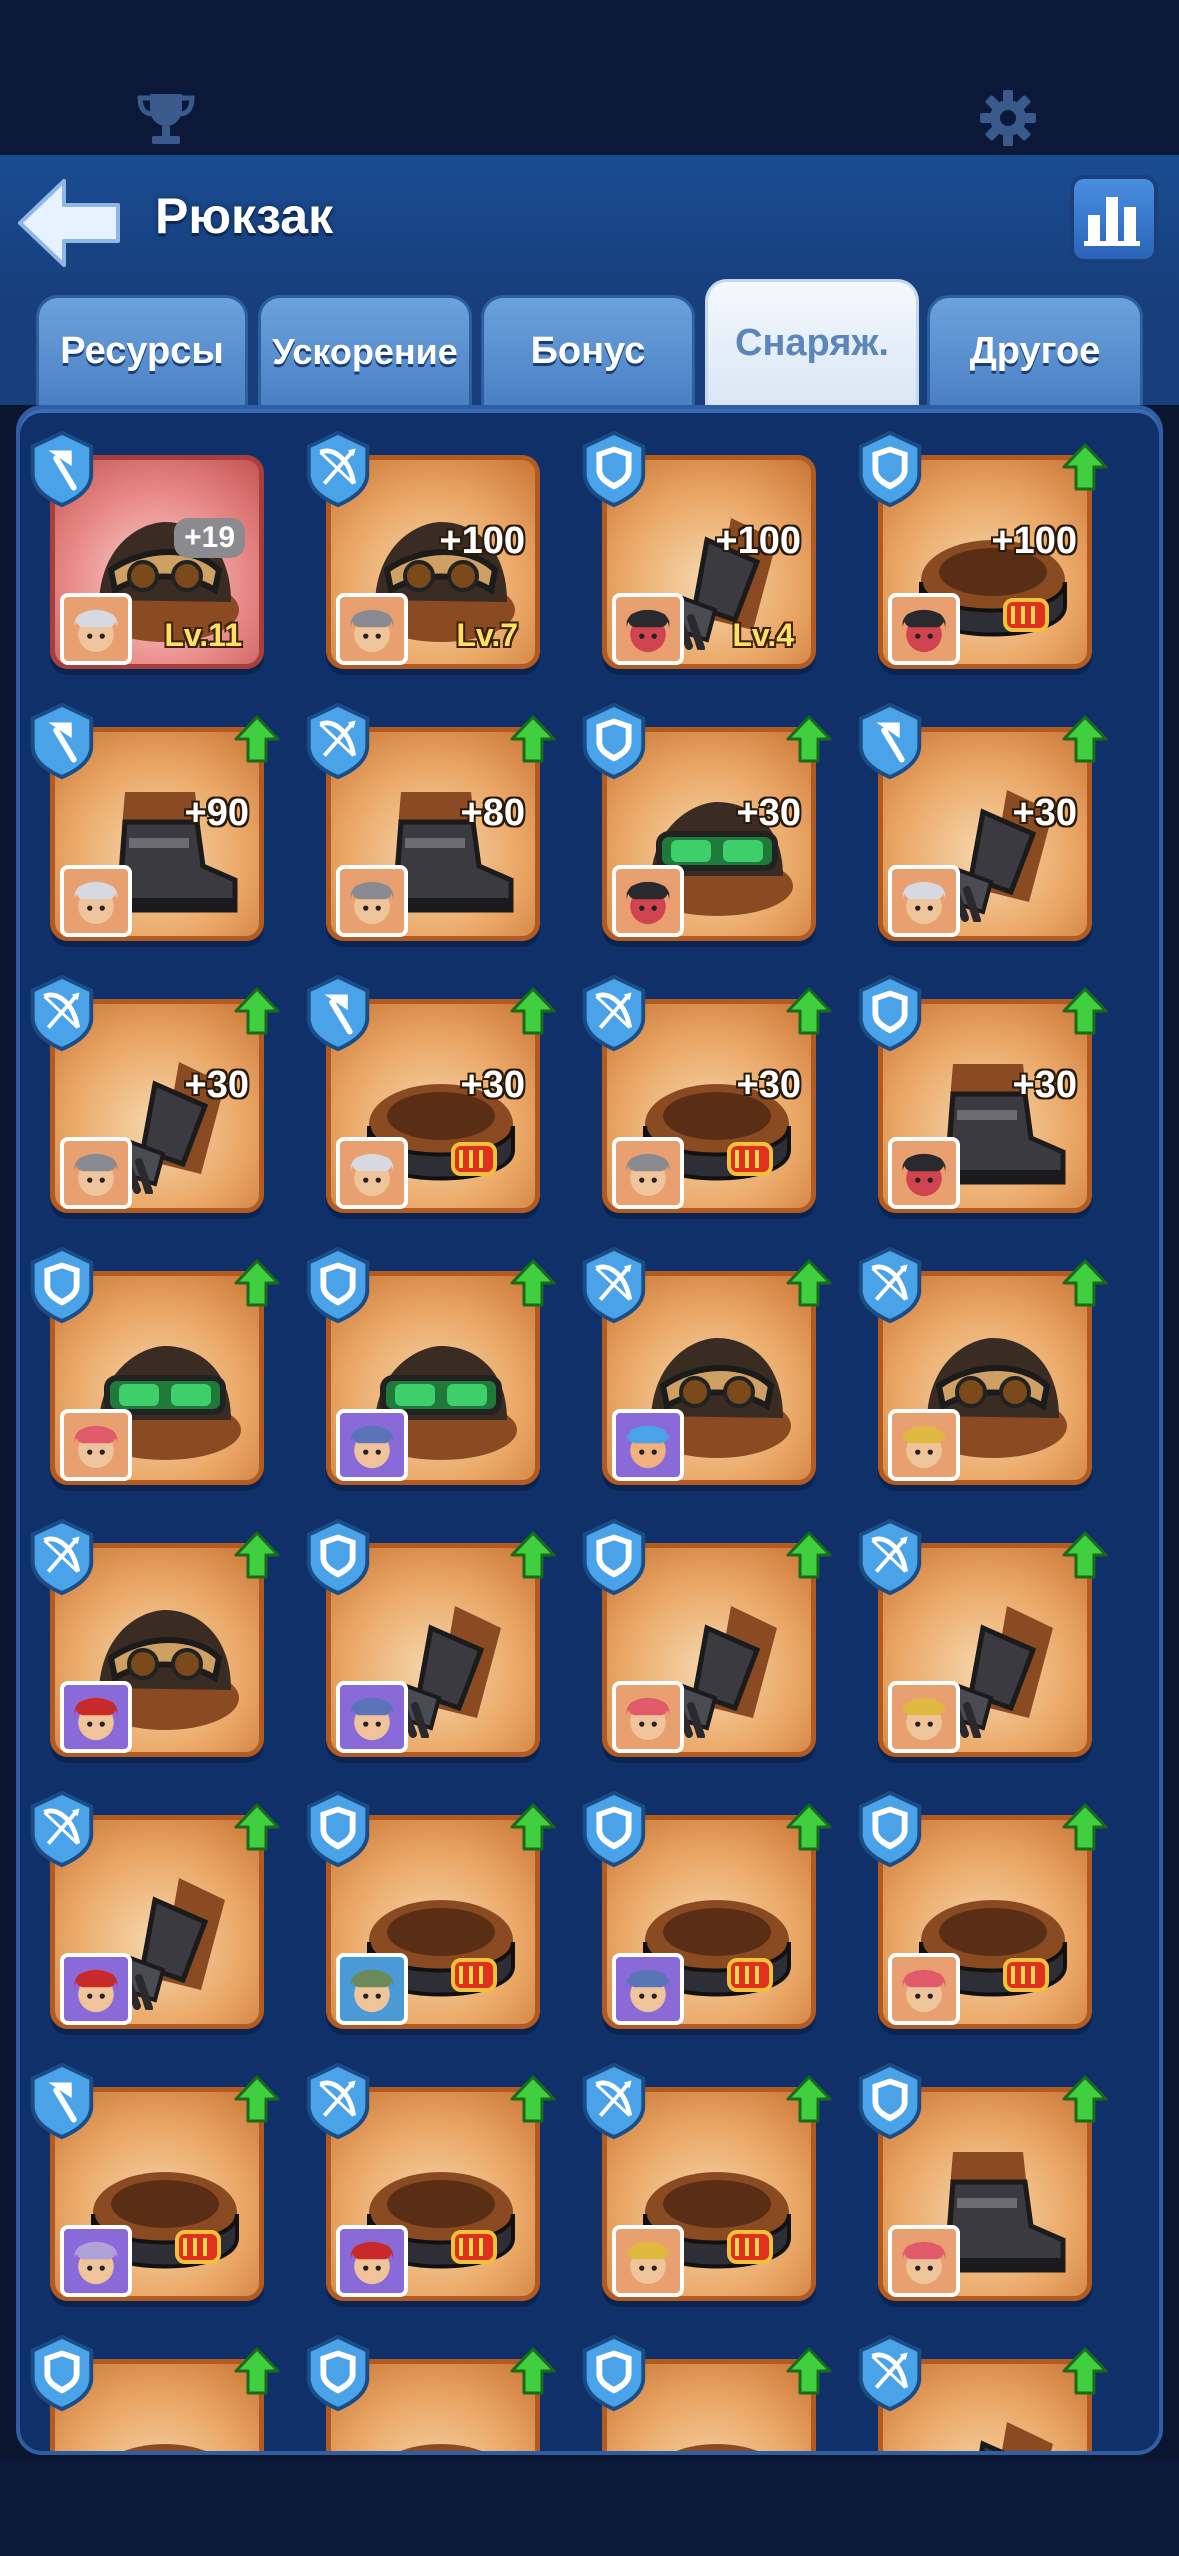  What do you see at coordinates (142, 350) in the screenshot?
I see `tab-resources: Ресурсы` at bounding box center [142, 350].